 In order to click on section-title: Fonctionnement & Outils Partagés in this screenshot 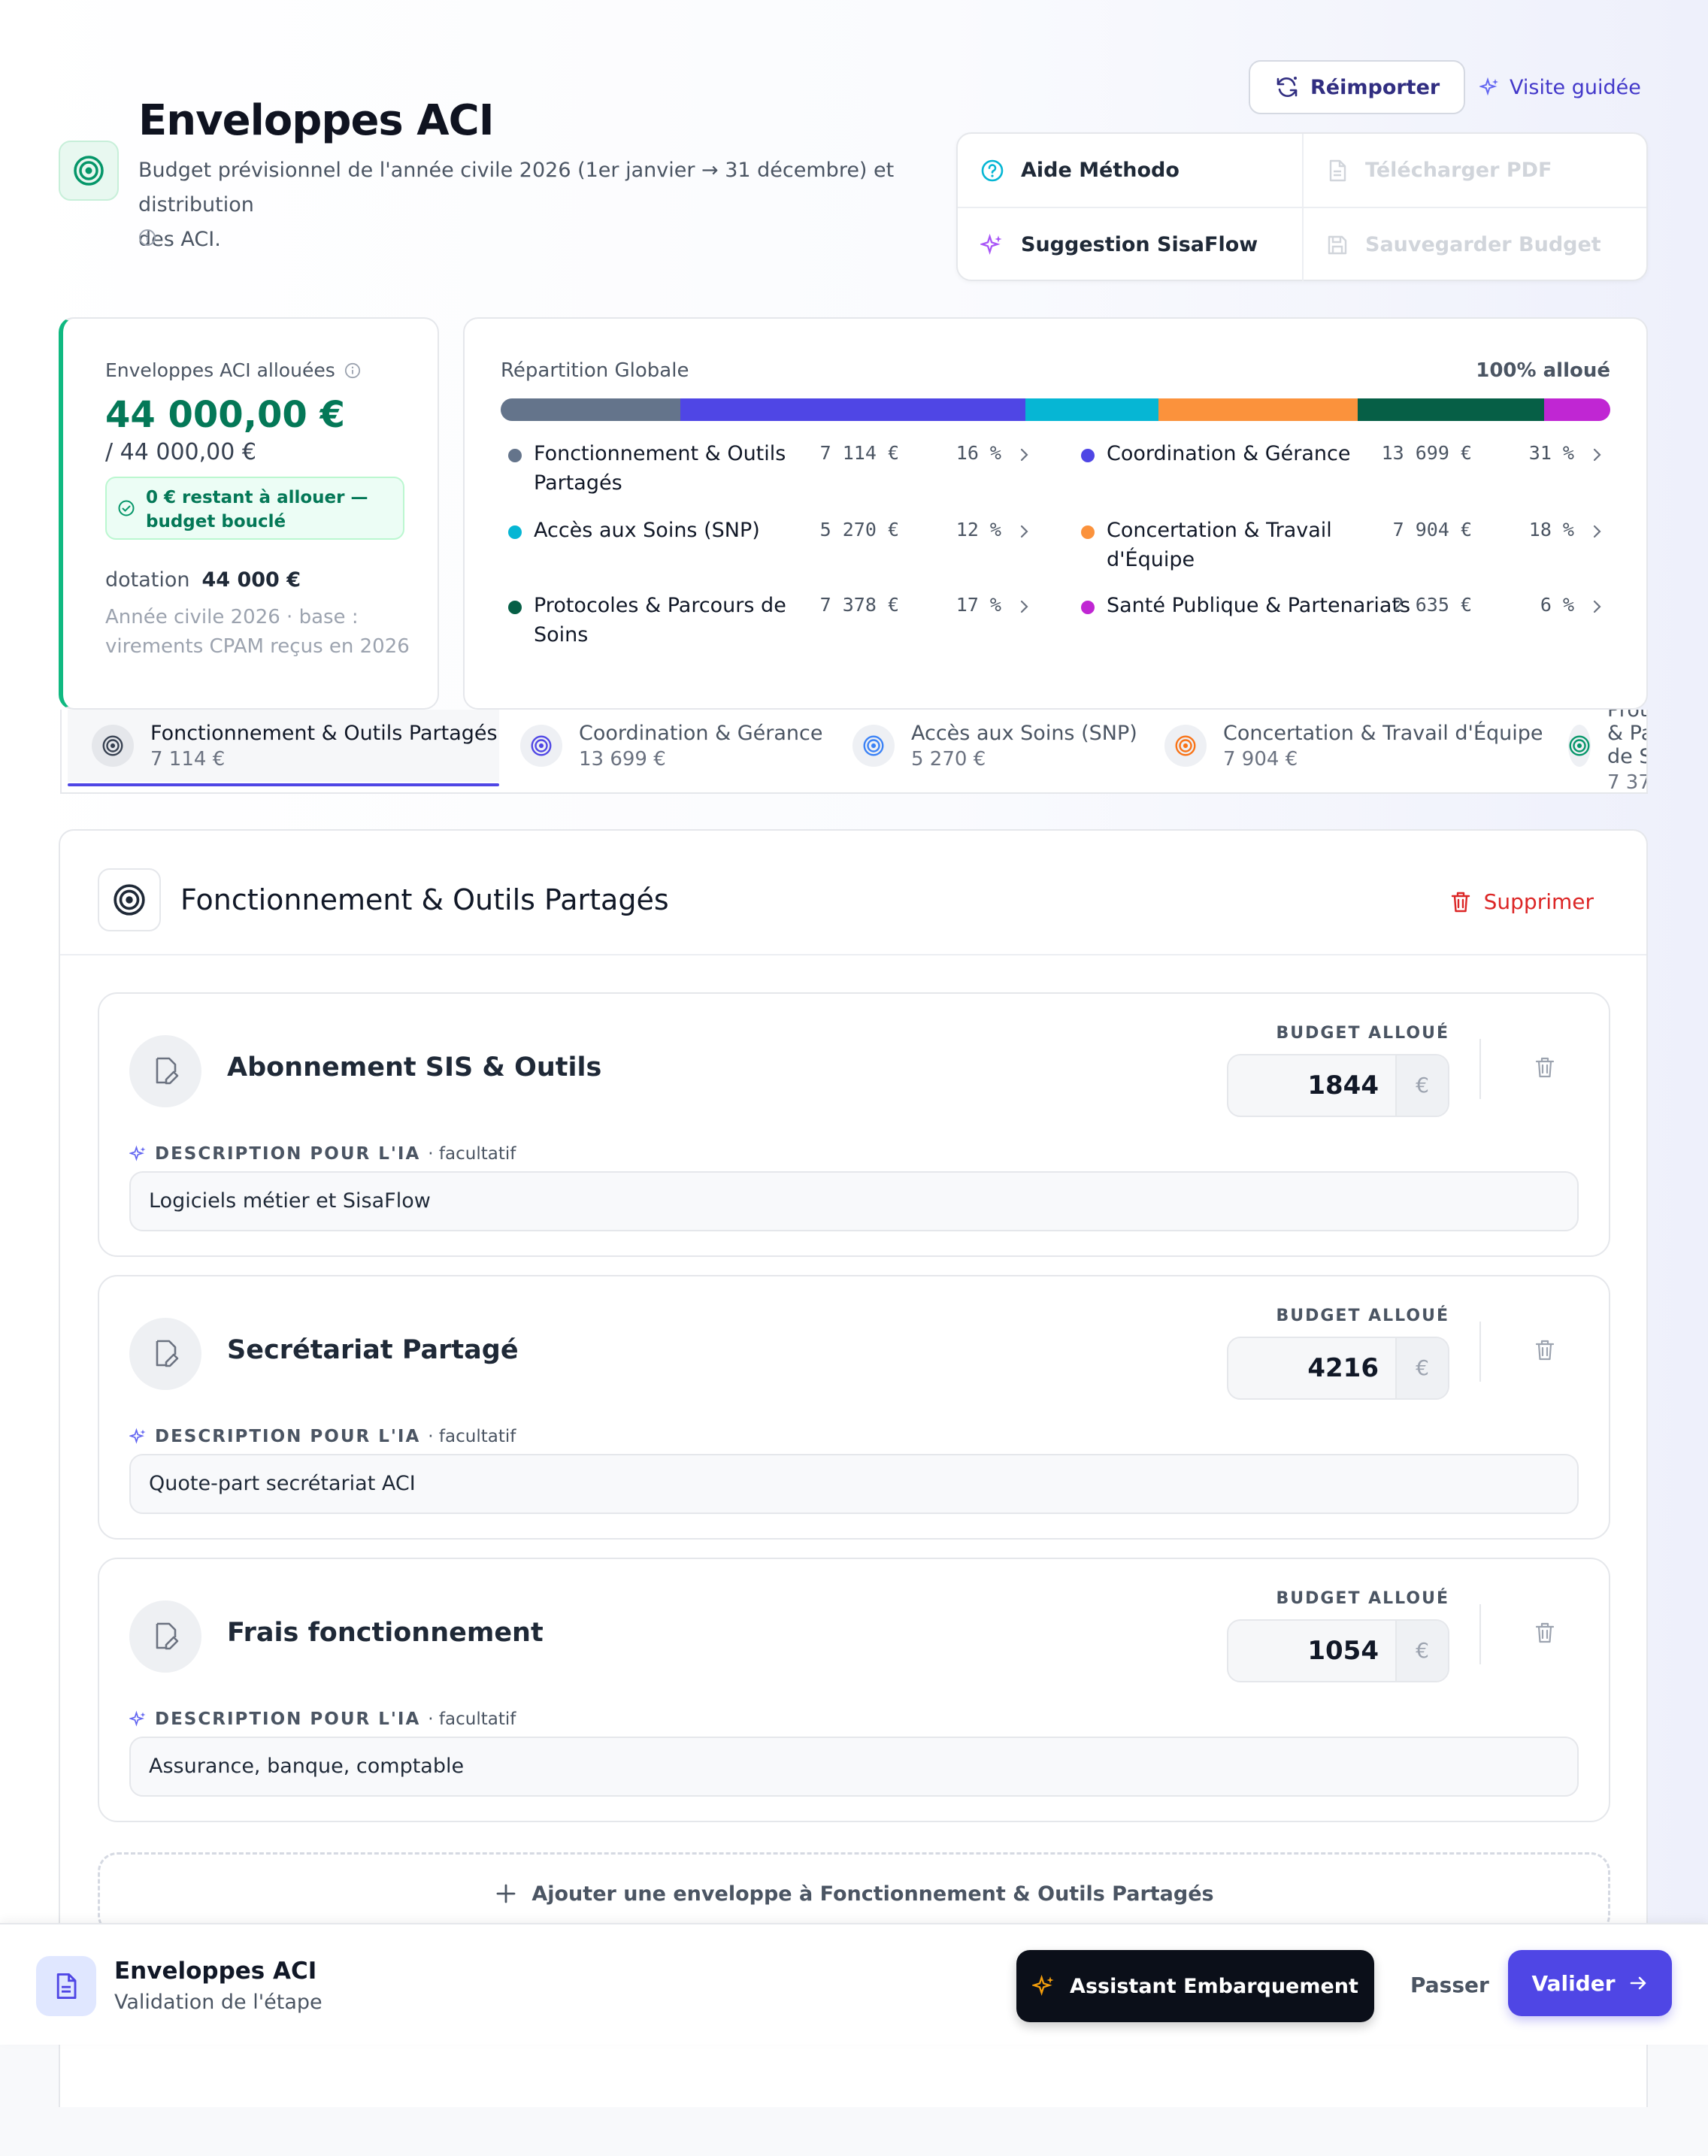, I will do `click(424, 900)`.